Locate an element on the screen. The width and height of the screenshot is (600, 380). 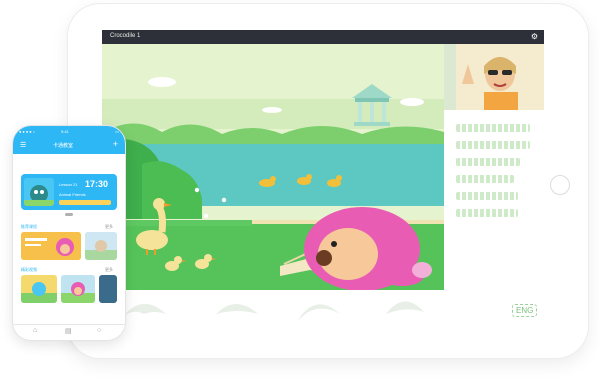
enter-class-button is located at coordinates (85, 202).